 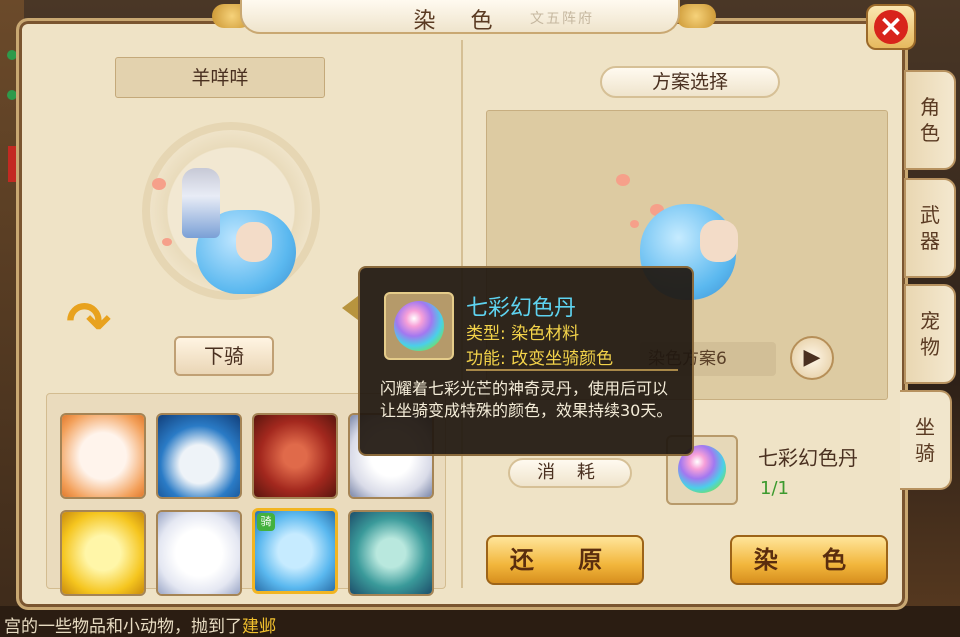 I want to click on ornament-tassel, so click(x=12, y=164).